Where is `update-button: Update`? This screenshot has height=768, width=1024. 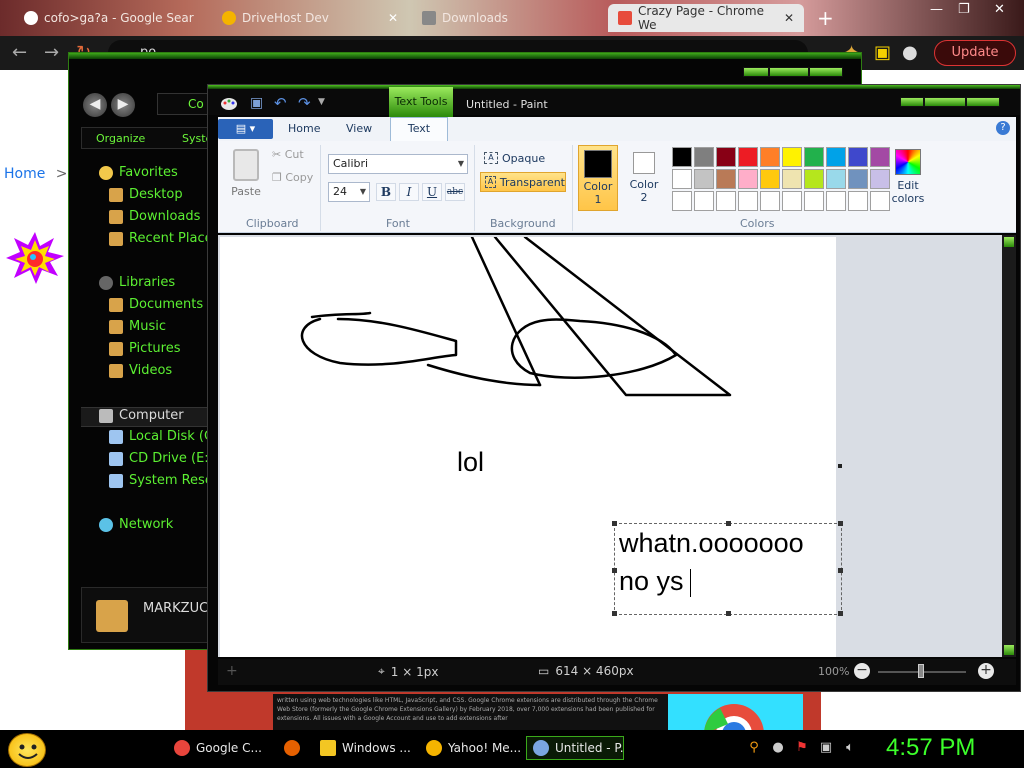 update-button: Update is located at coordinates (975, 53).